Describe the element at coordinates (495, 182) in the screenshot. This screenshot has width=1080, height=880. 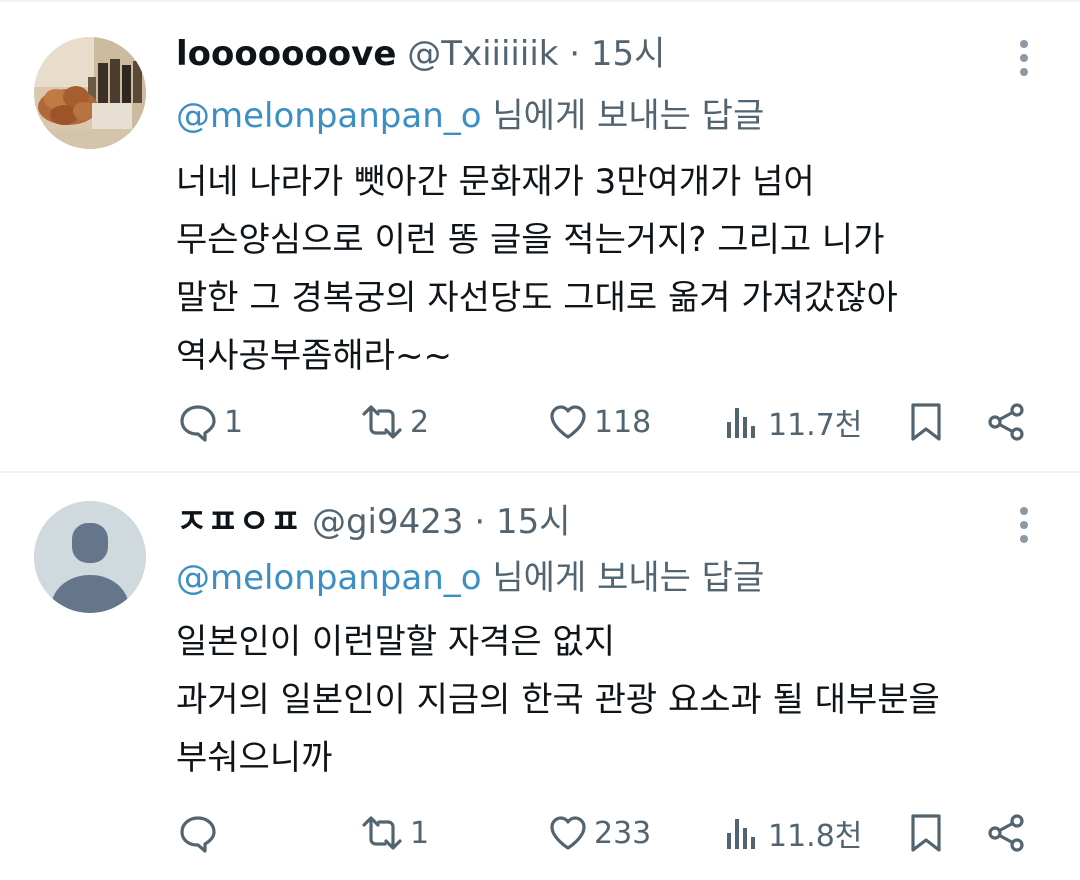
I see `tweet-text-line: 너네 나라가 뺏아간 문화재가 3만여개가 넘어` at that location.